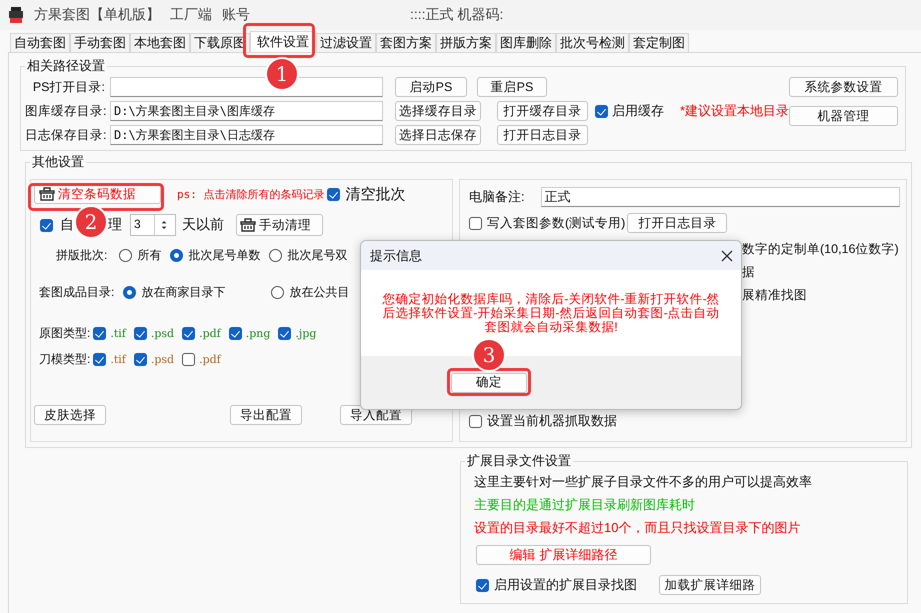 This screenshot has height=613, width=921. Describe the element at coordinates (319, 292) in the screenshot. I see `radio-label: 放在公共目` at that location.